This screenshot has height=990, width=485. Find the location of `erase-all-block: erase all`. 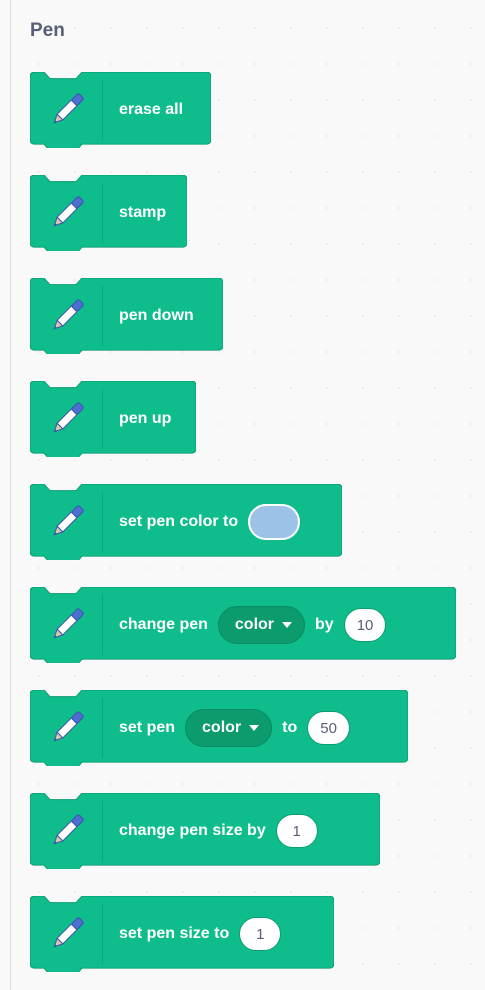

erase-all-block: erase all is located at coordinates (120, 110).